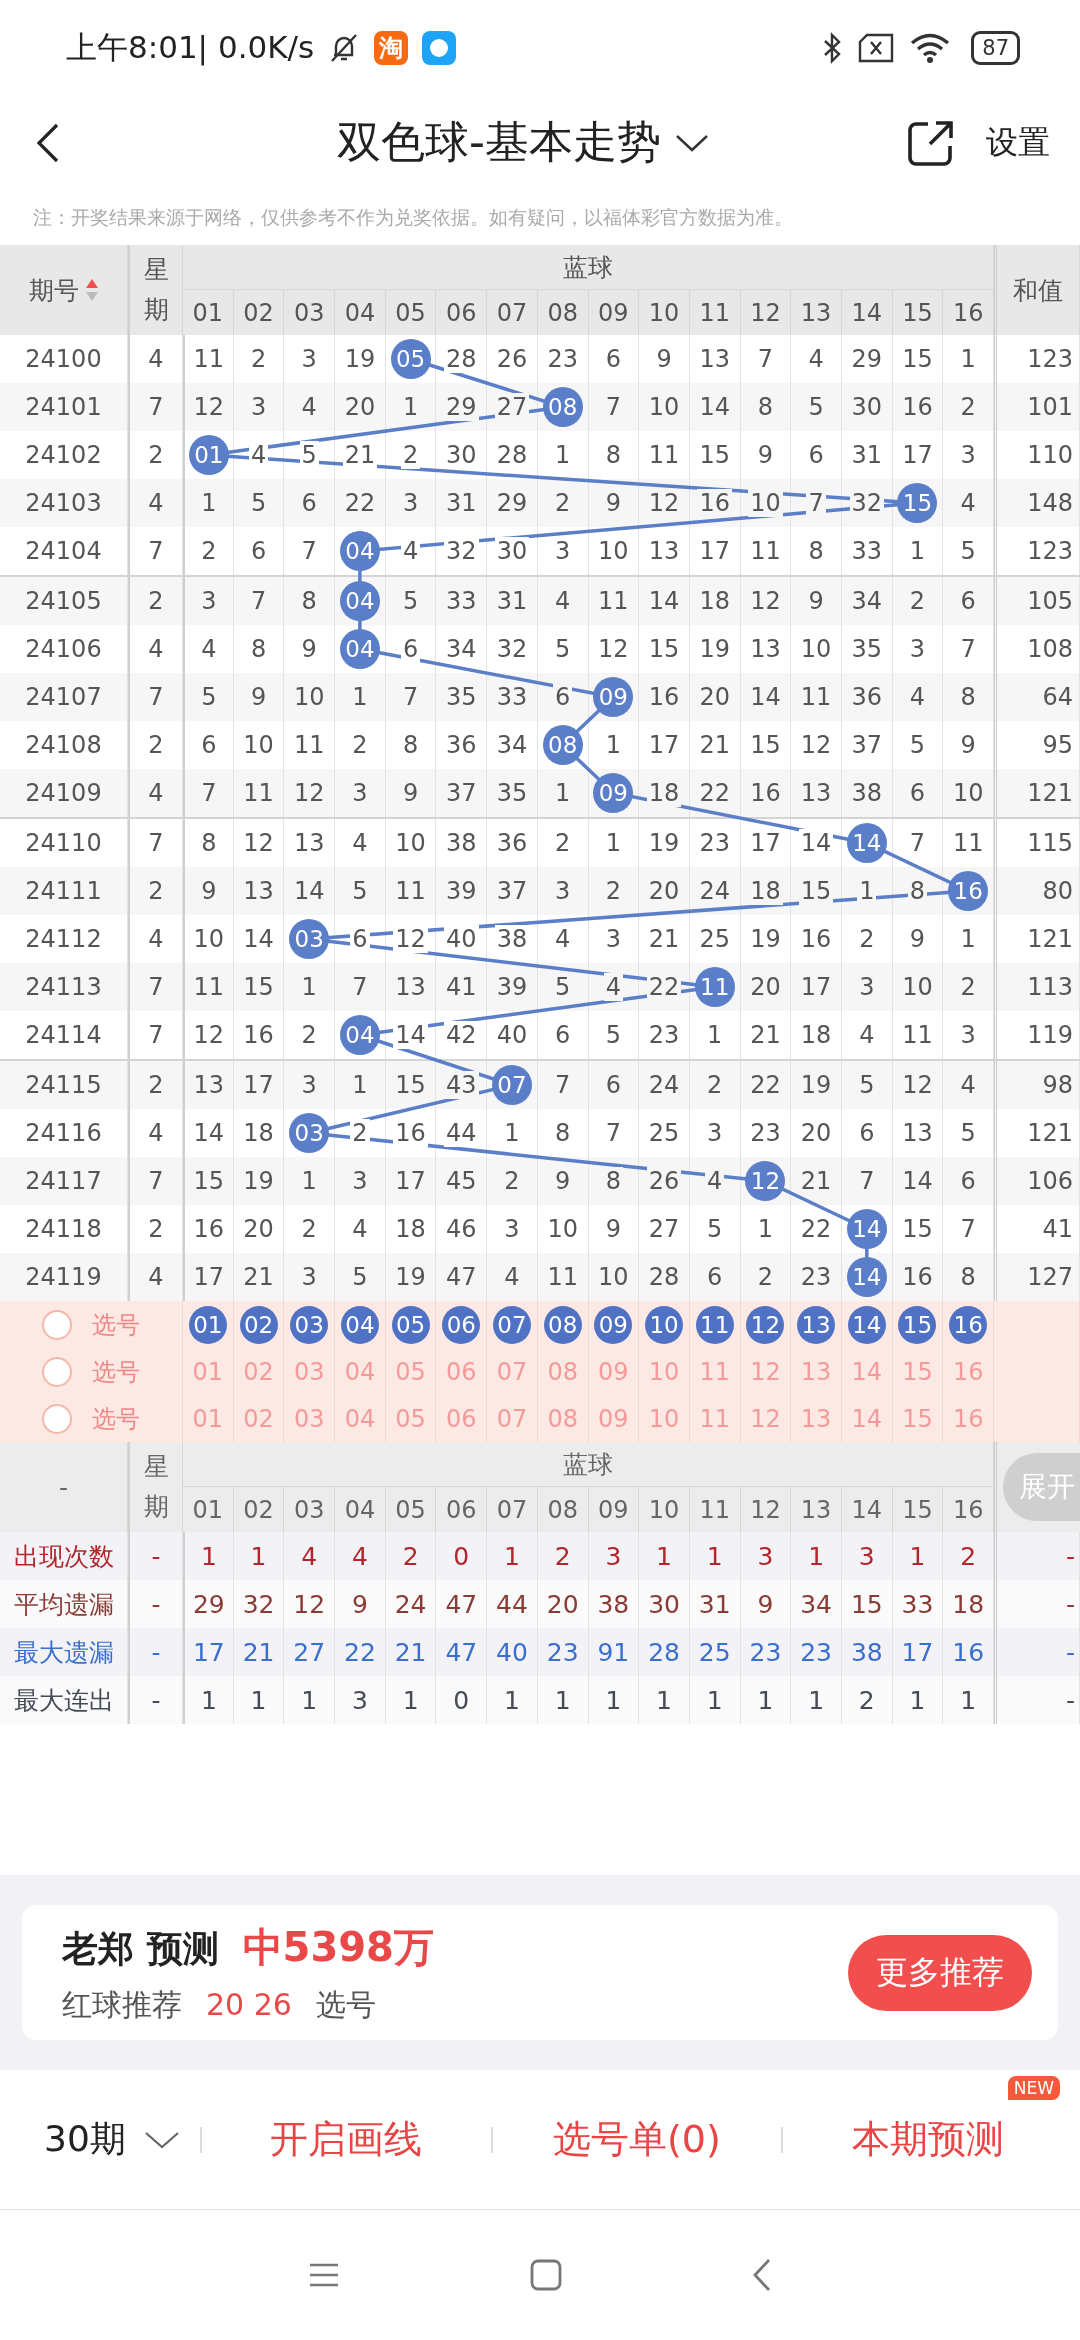 The height and width of the screenshot is (2340, 1080). Describe the element at coordinates (63, 1487) in the screenshot. I see `column-header: -` at that location.